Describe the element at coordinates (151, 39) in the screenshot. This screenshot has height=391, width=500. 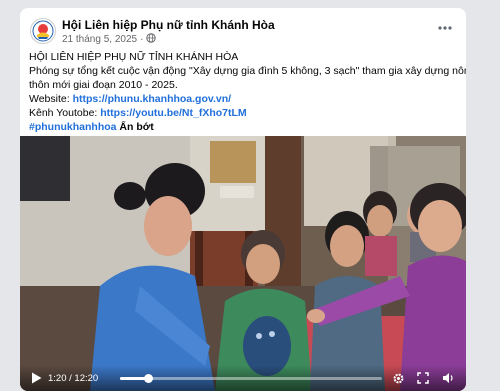
I see `globe-icon` at that location.